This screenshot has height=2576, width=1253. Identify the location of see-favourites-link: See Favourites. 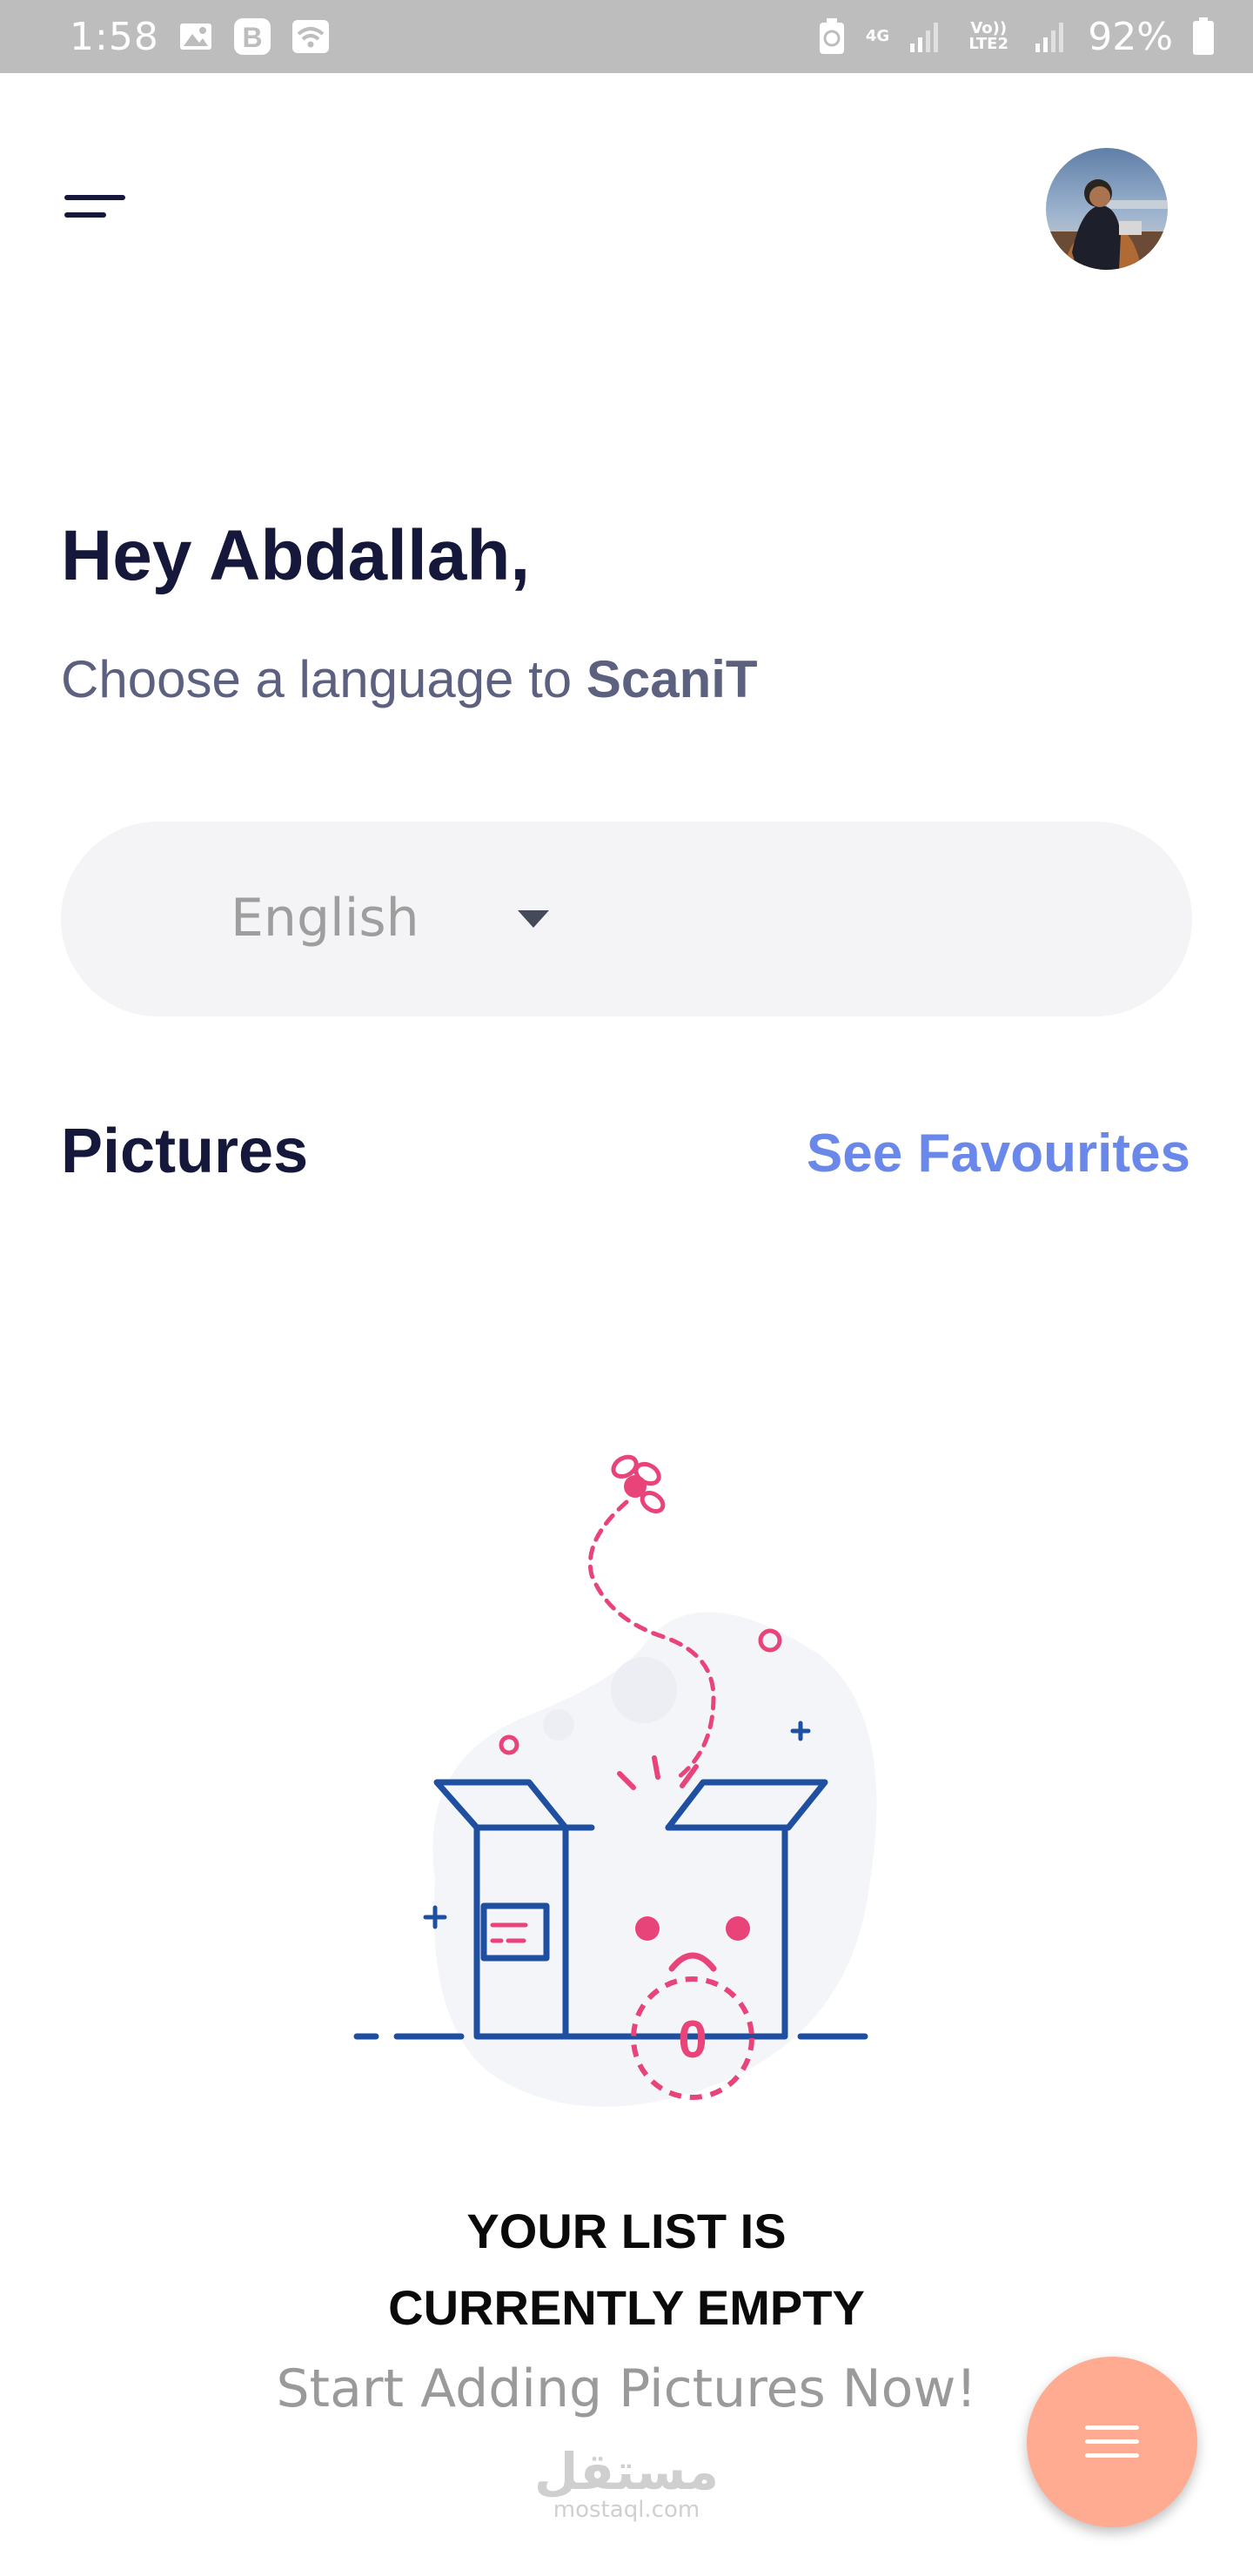
(998, 1153).